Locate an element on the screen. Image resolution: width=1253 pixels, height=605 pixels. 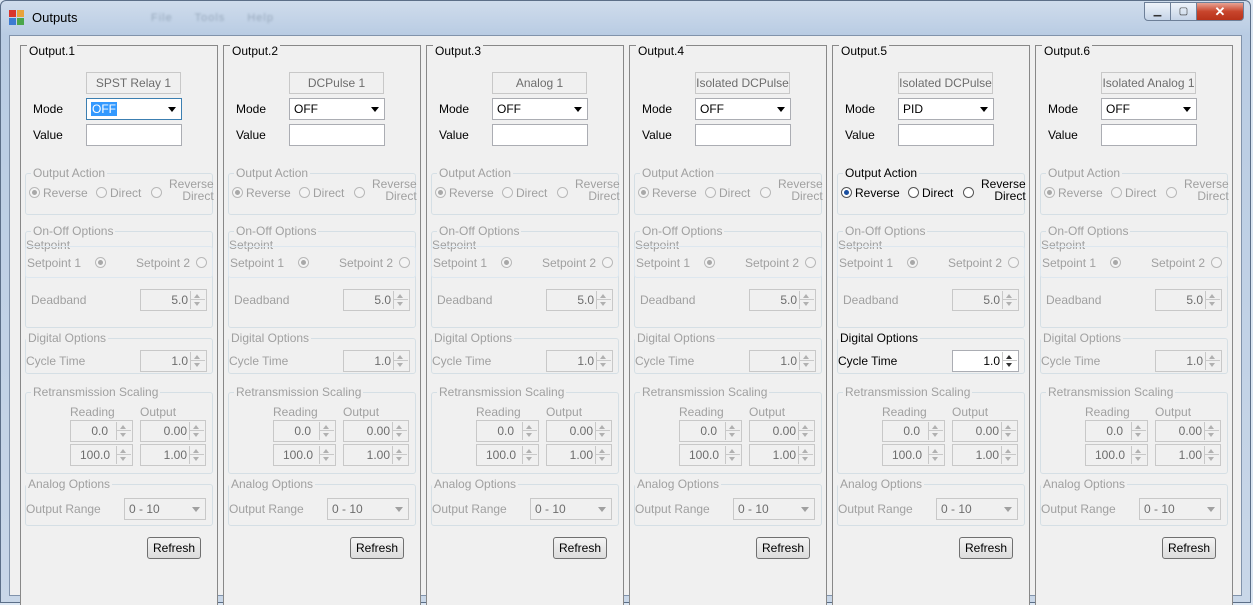
close-button: ✕ is located at coordinates (1220, 11).